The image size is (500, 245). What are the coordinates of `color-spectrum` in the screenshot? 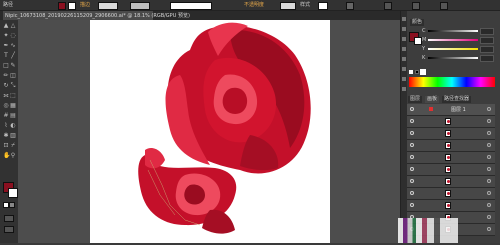 It's located at (452, 82).